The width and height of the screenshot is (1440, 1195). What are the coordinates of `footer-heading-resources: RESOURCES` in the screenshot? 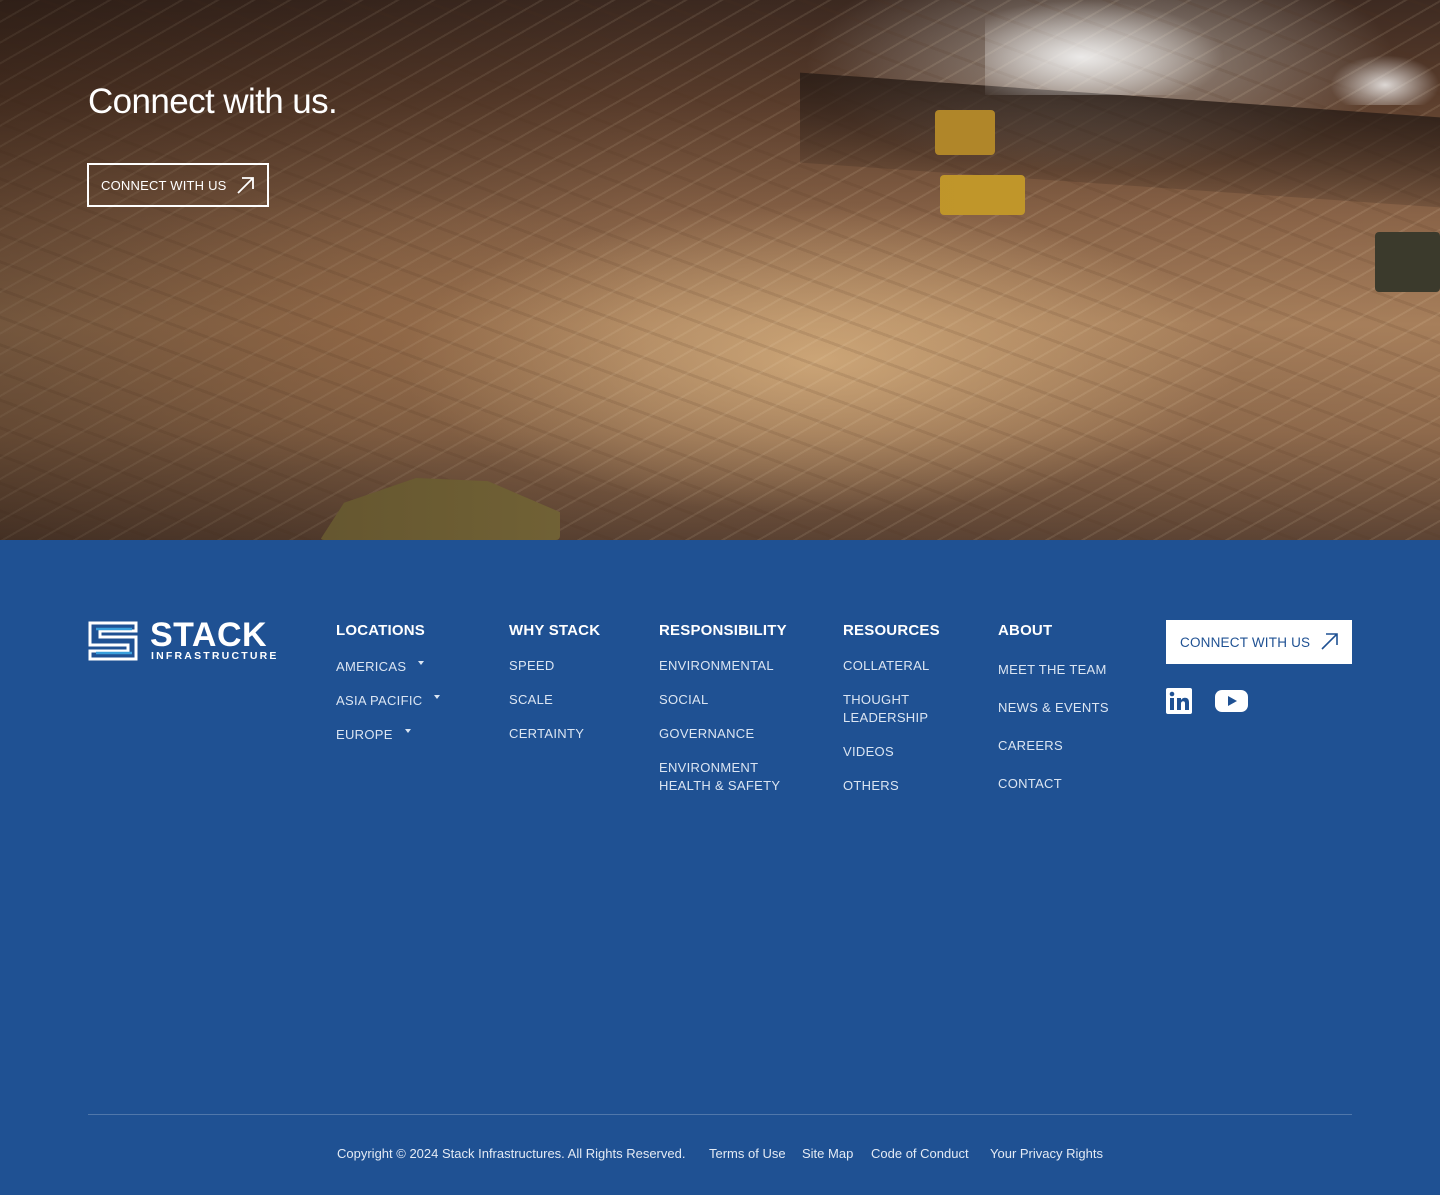 It's located at (891, 630).